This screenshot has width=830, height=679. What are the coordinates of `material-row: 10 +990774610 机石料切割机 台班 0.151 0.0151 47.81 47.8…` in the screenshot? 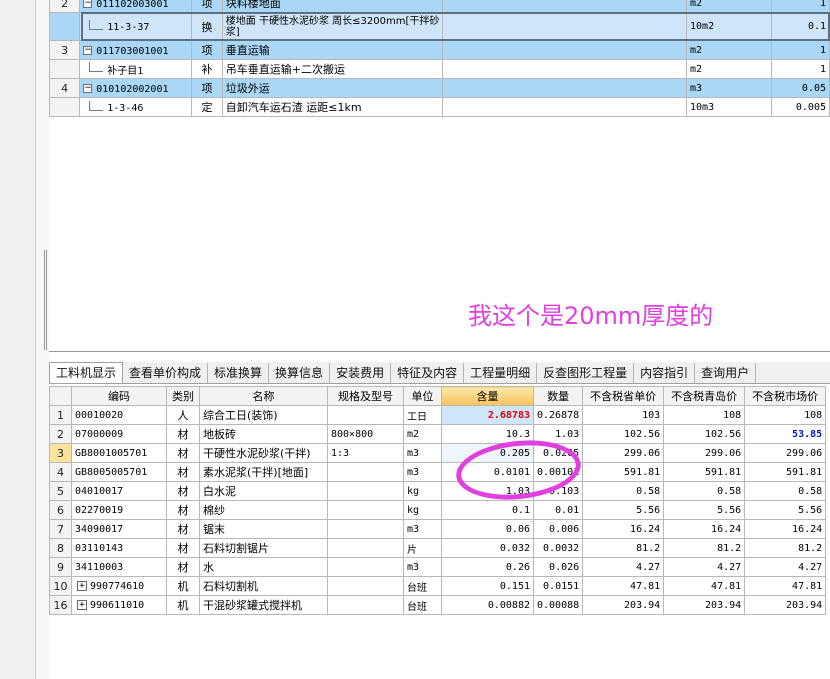 It's located at (438, 586).